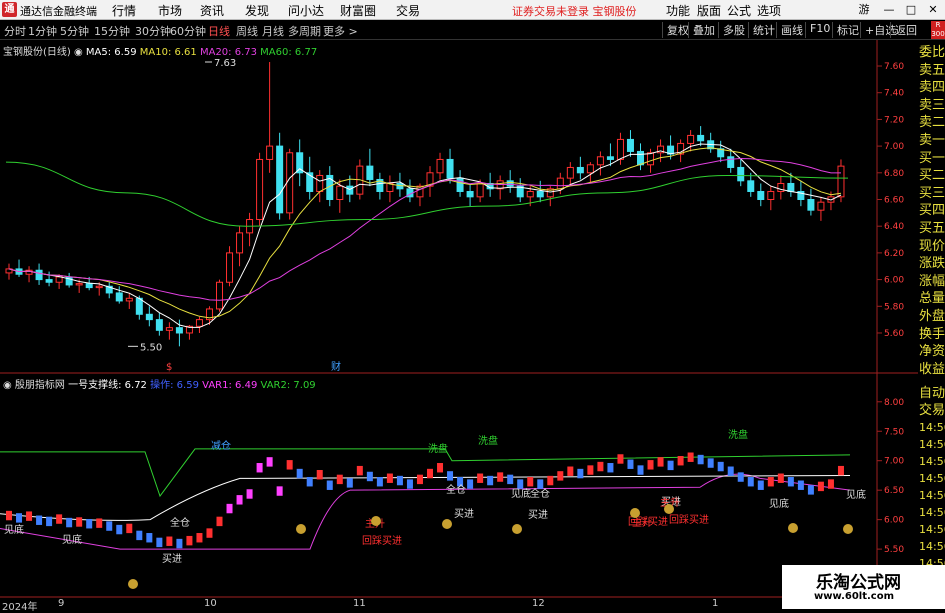 The image size is (945, 613). I want to click on indicator-name: 殷朋指标网, so click(40, 385).